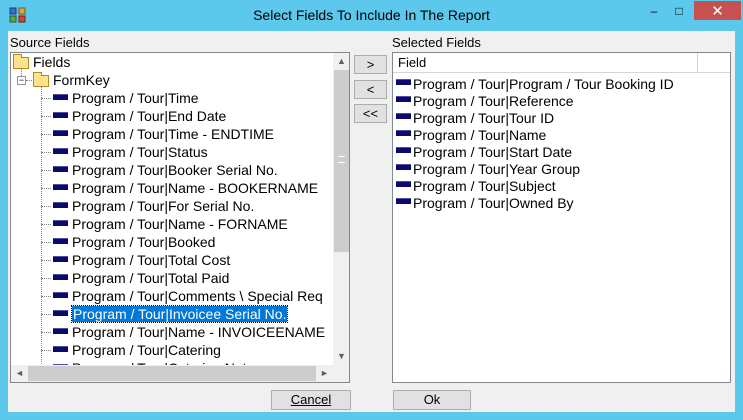 This screenshot has height=420, width=743. I want to click on maximize-button: □, so click(679, 10).